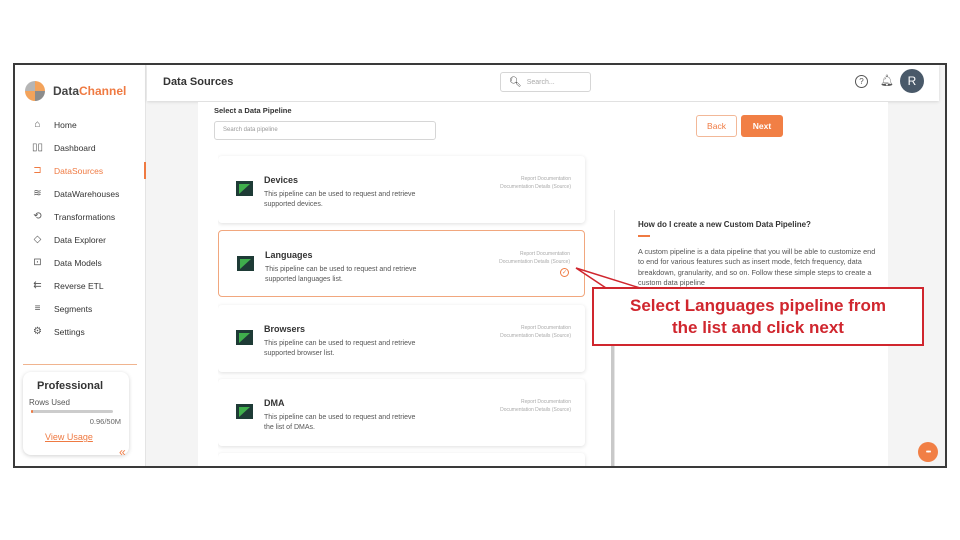 The width and height of the screenshot is (960, 540). I want to click on top-header: Data Sources 🔍︎ Search... ? 🔔︎ R, so click(543, 83).